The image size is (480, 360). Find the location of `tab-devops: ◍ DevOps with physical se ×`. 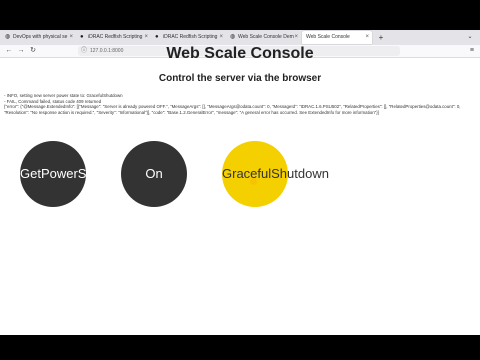

tab-devops: ◍ DevOps with physical se × is located at coordinates (39, 37).